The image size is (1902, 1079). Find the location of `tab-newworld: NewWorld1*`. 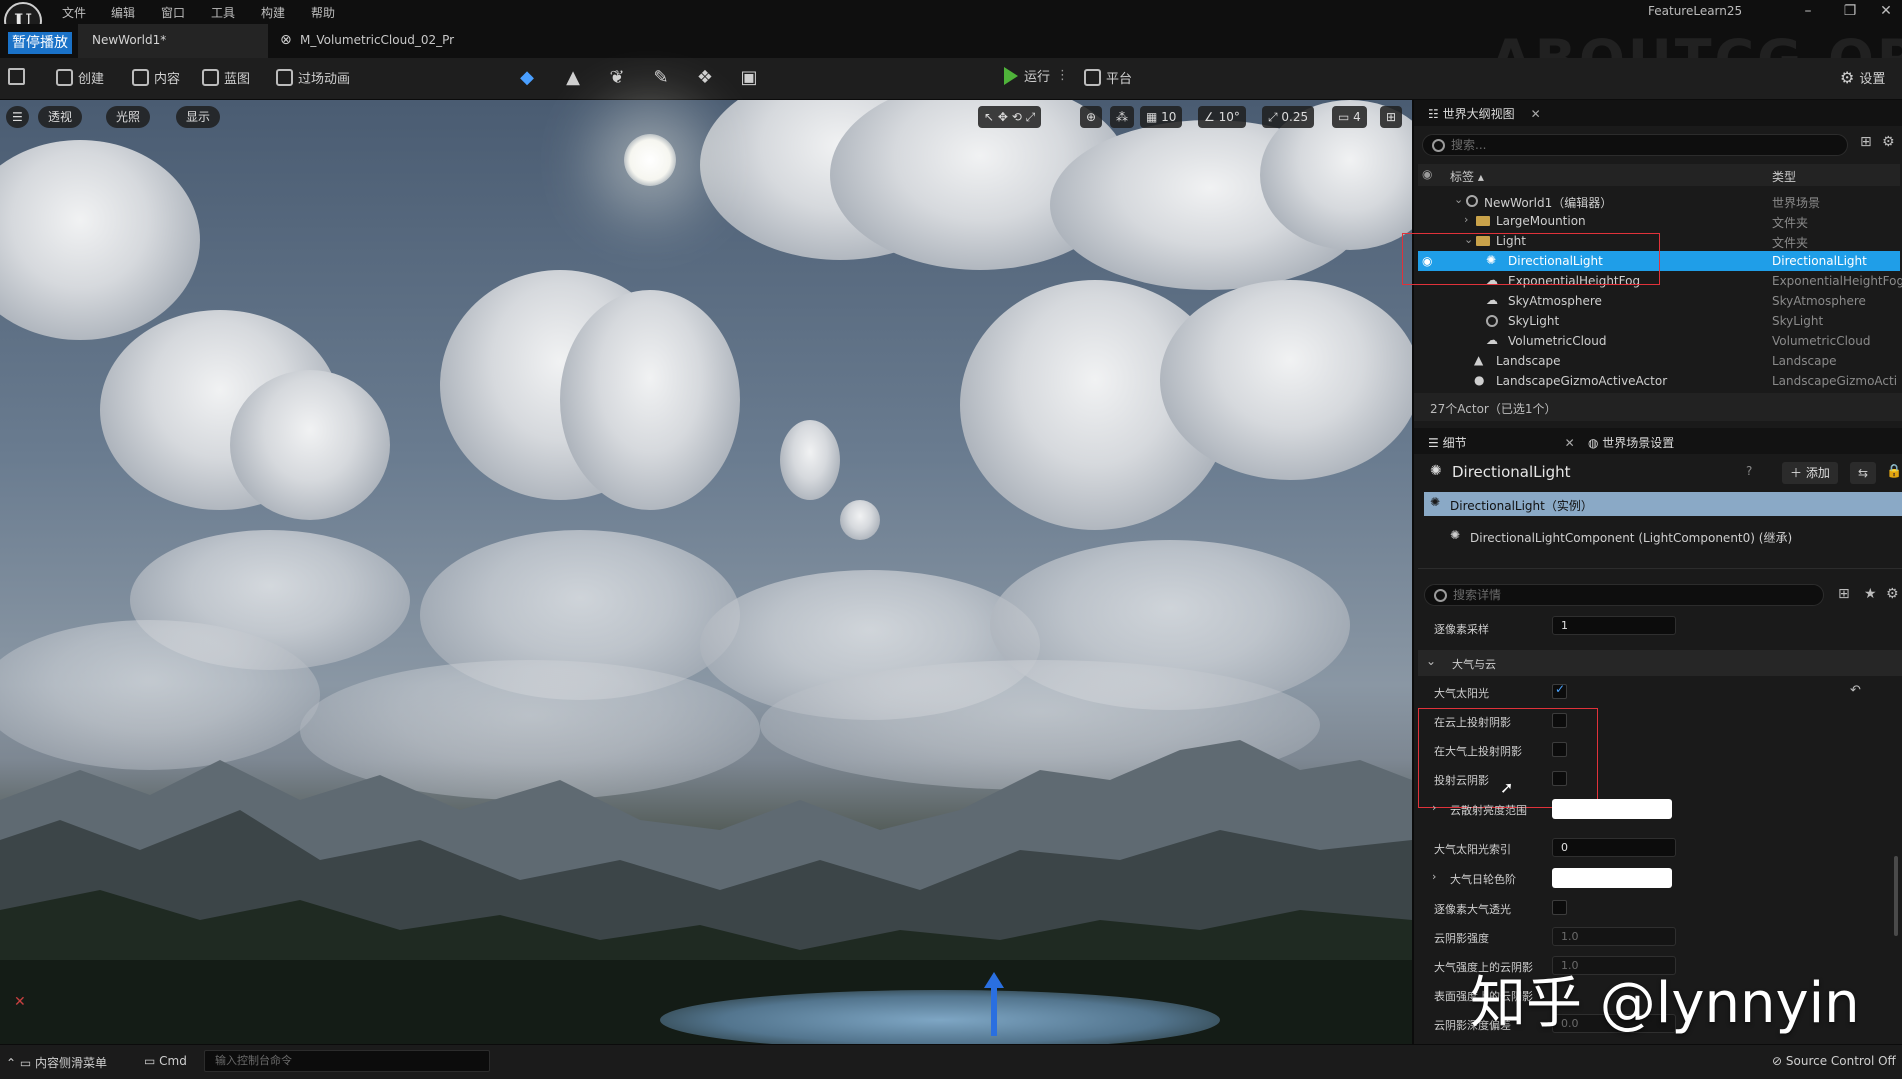

tab-newworld: NewWorld1* is located at coordinates (173, 41).